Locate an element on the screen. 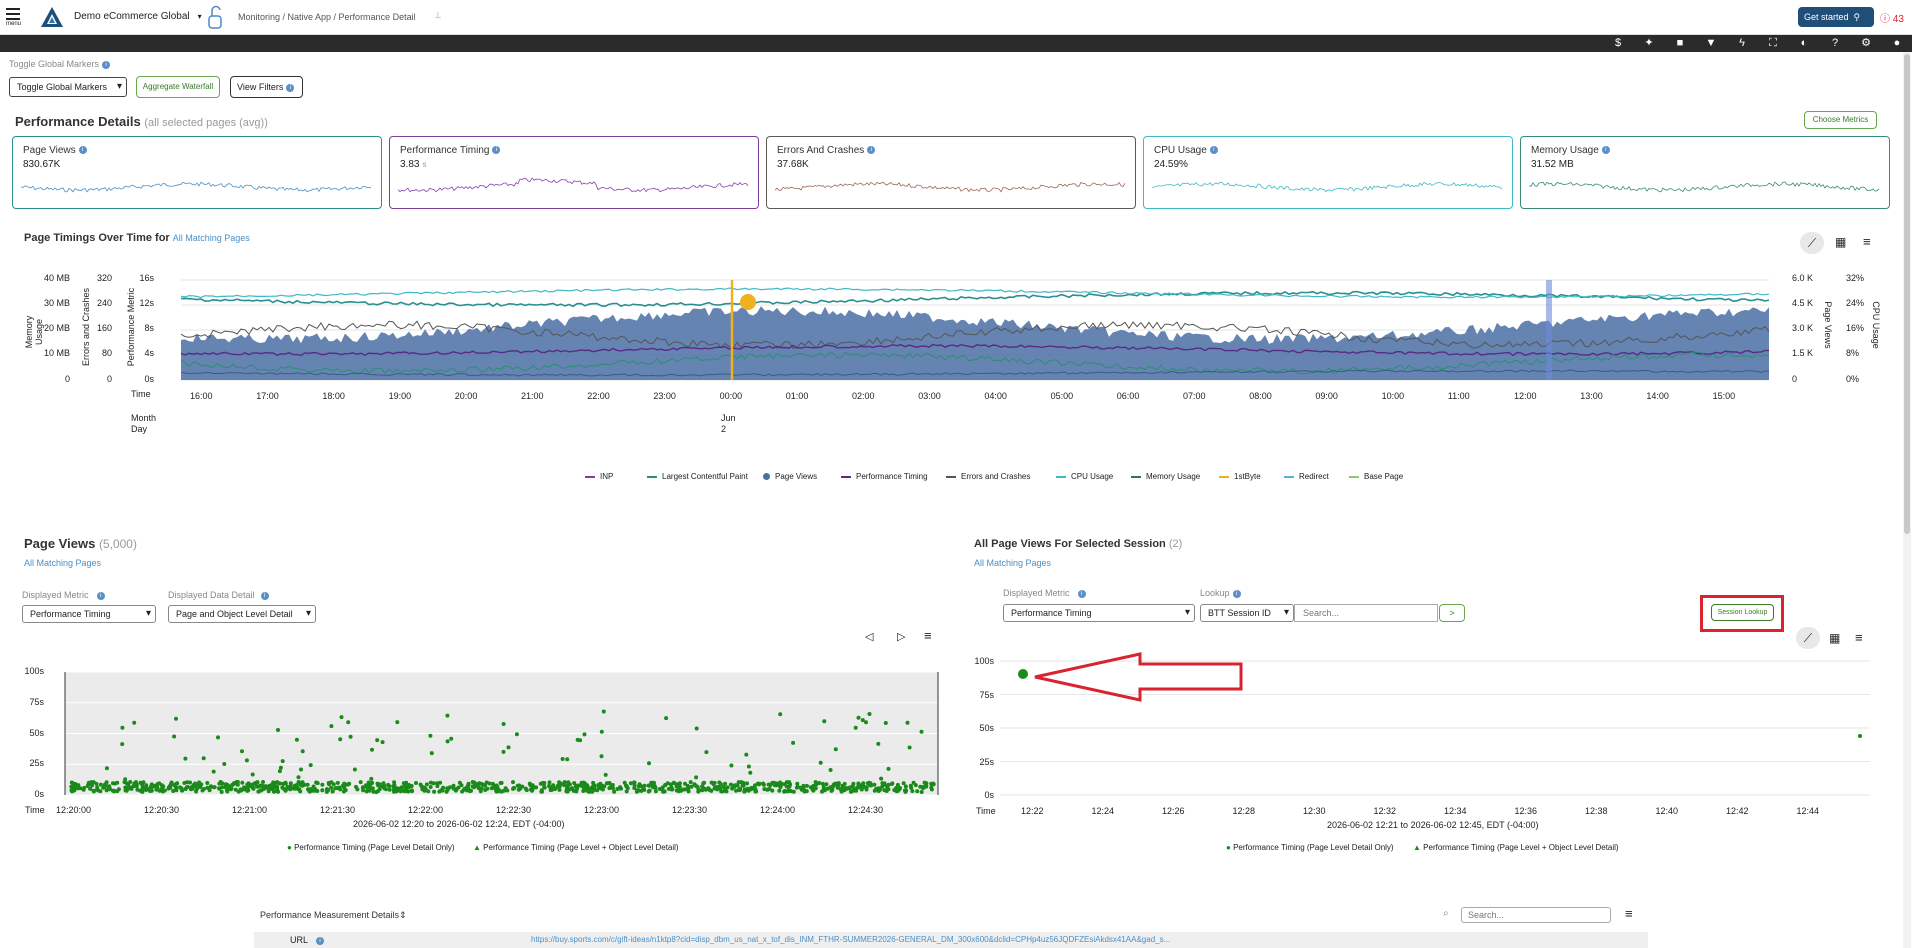 This screenshot has width=1912, height=948. comment-icon: ■ is located at coordinates (1680, 43).